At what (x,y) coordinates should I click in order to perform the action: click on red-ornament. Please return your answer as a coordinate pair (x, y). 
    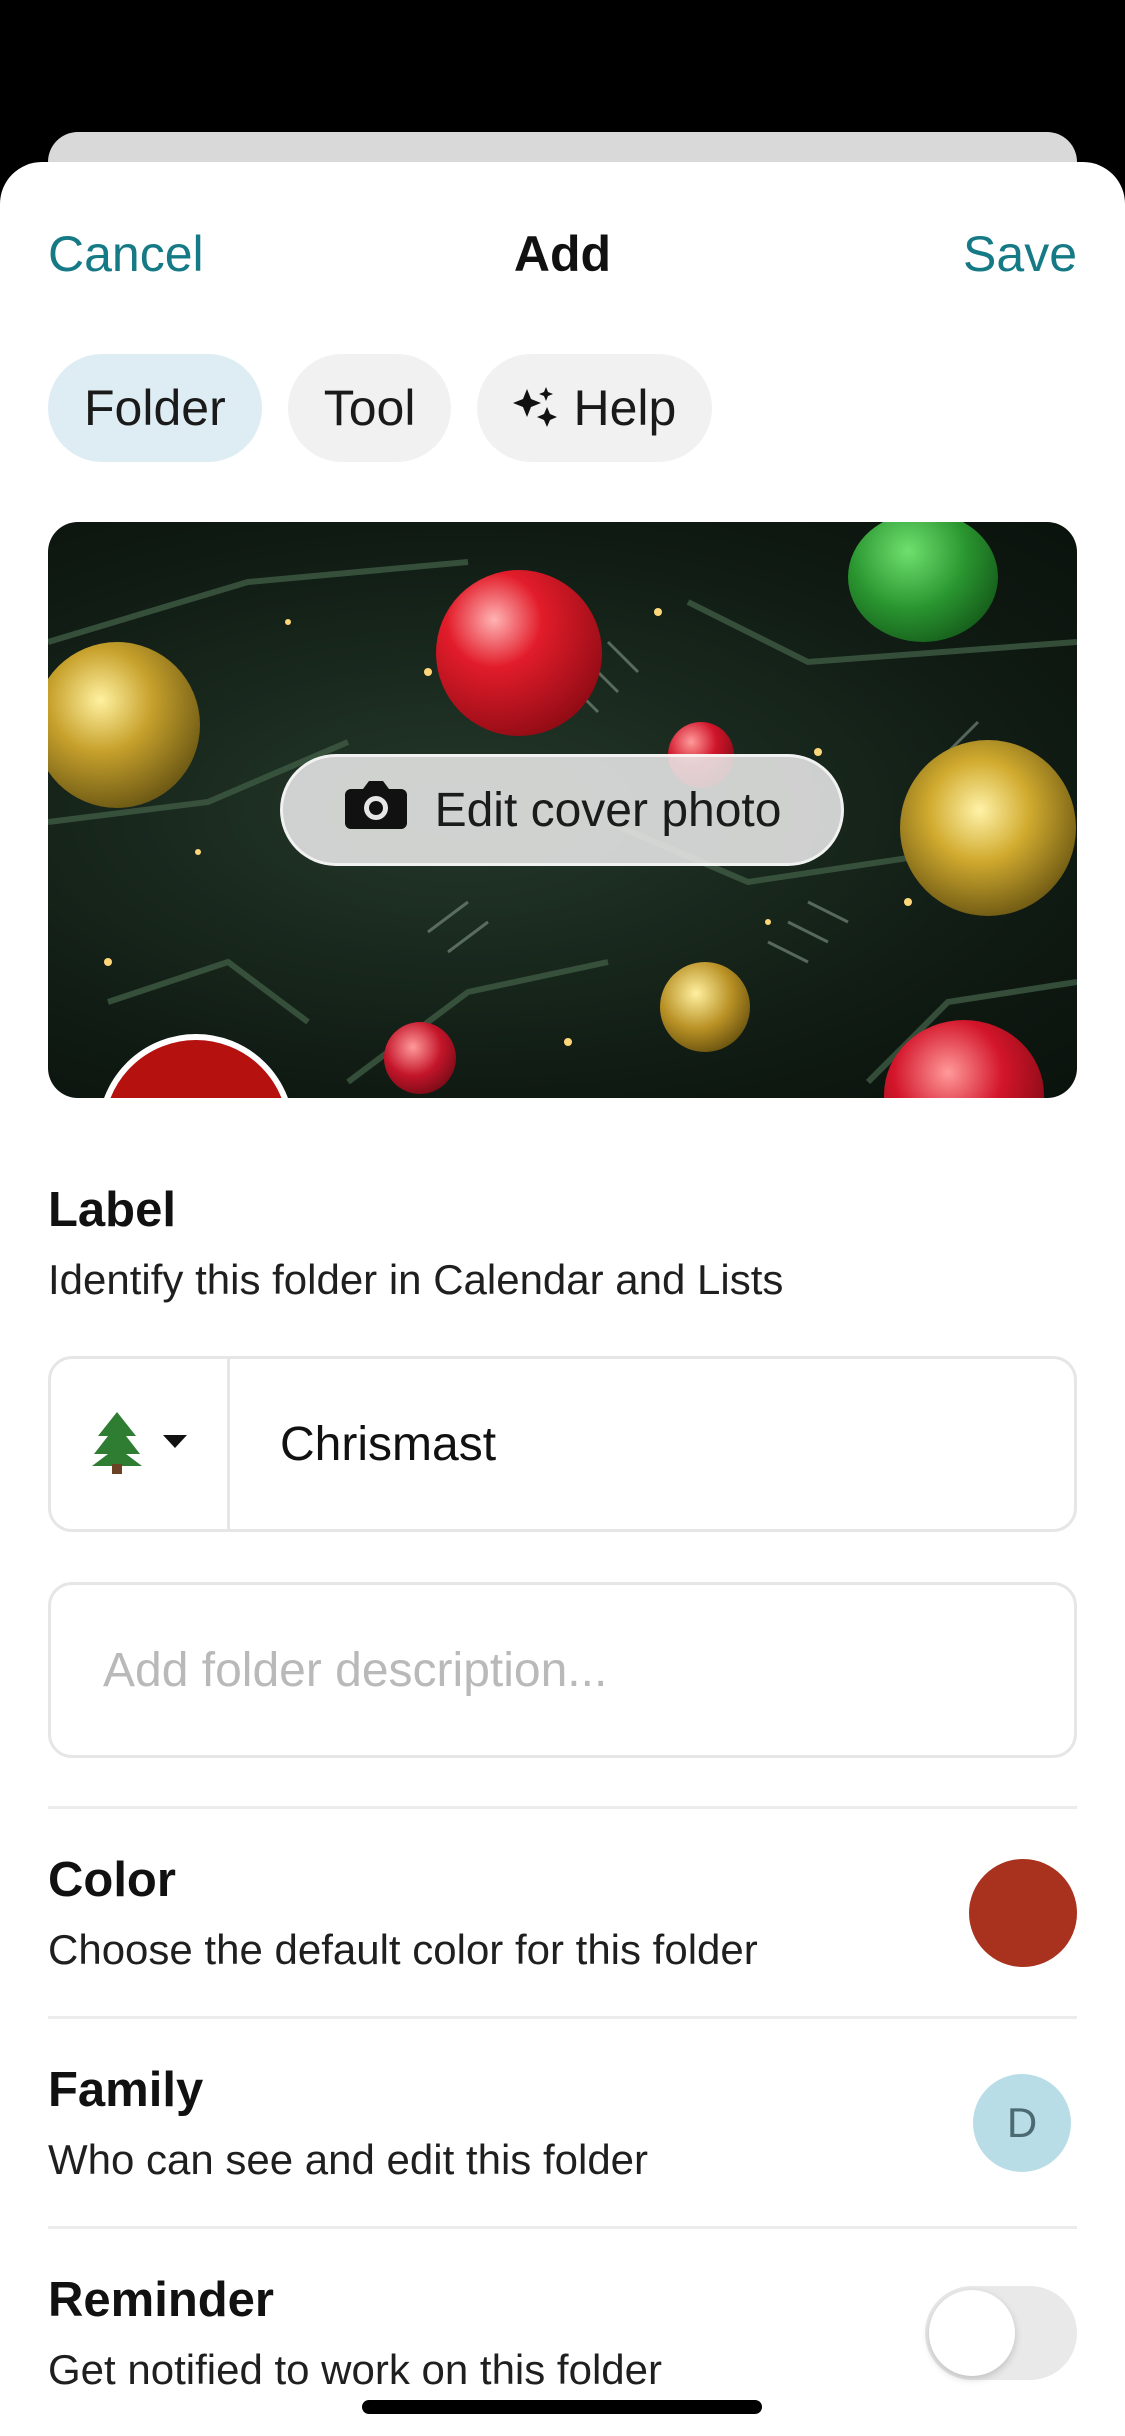
    Looking at the image, I should click on (519, 653).